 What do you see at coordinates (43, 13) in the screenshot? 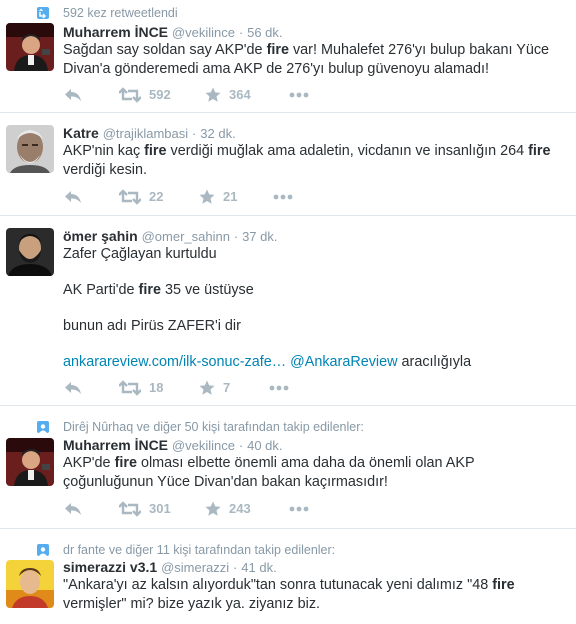
I see `retweet-badge-icon` at bounding box center [43, 13].